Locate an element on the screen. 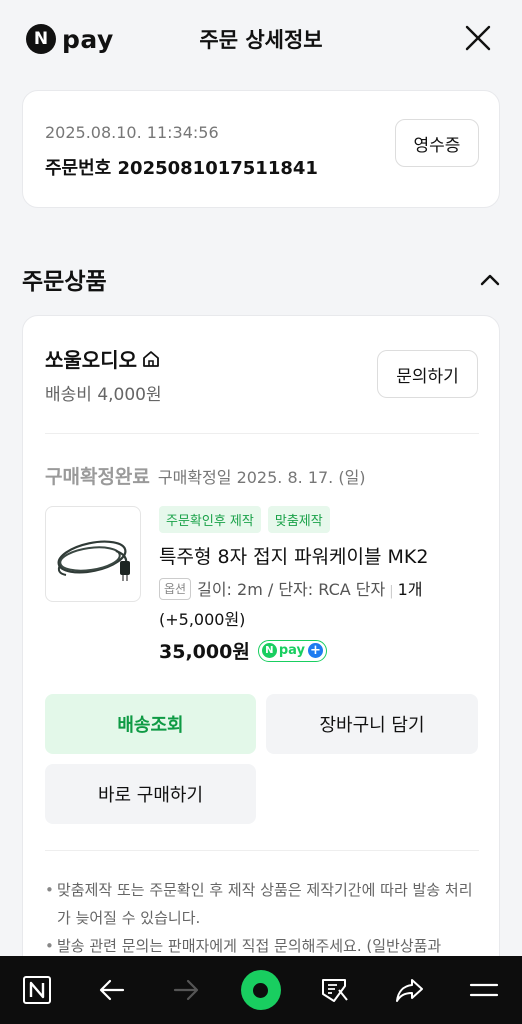 This screenshot has height=1024, width=522. product-option: 옵션 길이: 2m / 단자: RCA 단자 | 1개 (+5,000원) is located at coordinates (309, 605).